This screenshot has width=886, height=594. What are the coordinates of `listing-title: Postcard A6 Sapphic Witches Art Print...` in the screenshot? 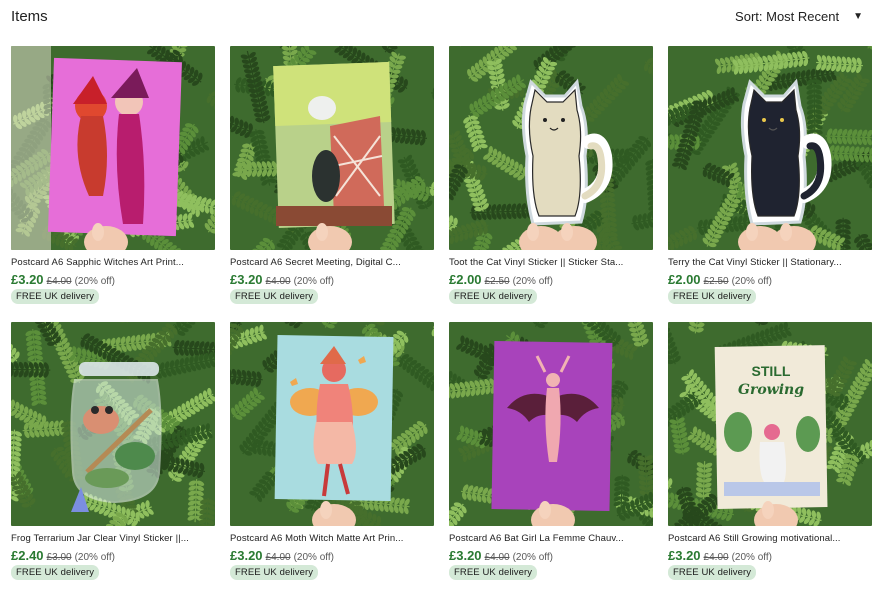 It's located at (113, 262).